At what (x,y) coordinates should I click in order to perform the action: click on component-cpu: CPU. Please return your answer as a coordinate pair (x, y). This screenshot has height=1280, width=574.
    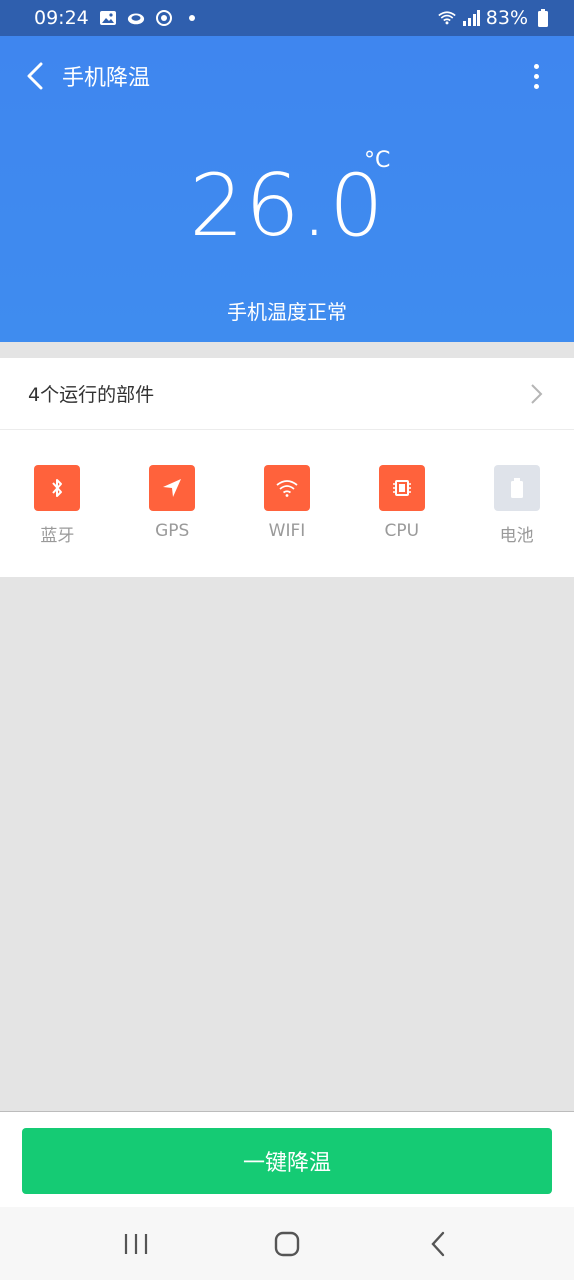
    Looking at the image, I should click on (402, 505).